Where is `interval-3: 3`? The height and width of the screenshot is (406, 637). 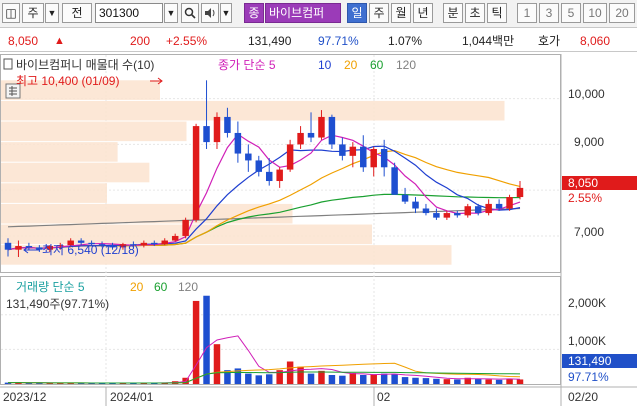
interval-3: 3 is located at coordinates (549, 13).